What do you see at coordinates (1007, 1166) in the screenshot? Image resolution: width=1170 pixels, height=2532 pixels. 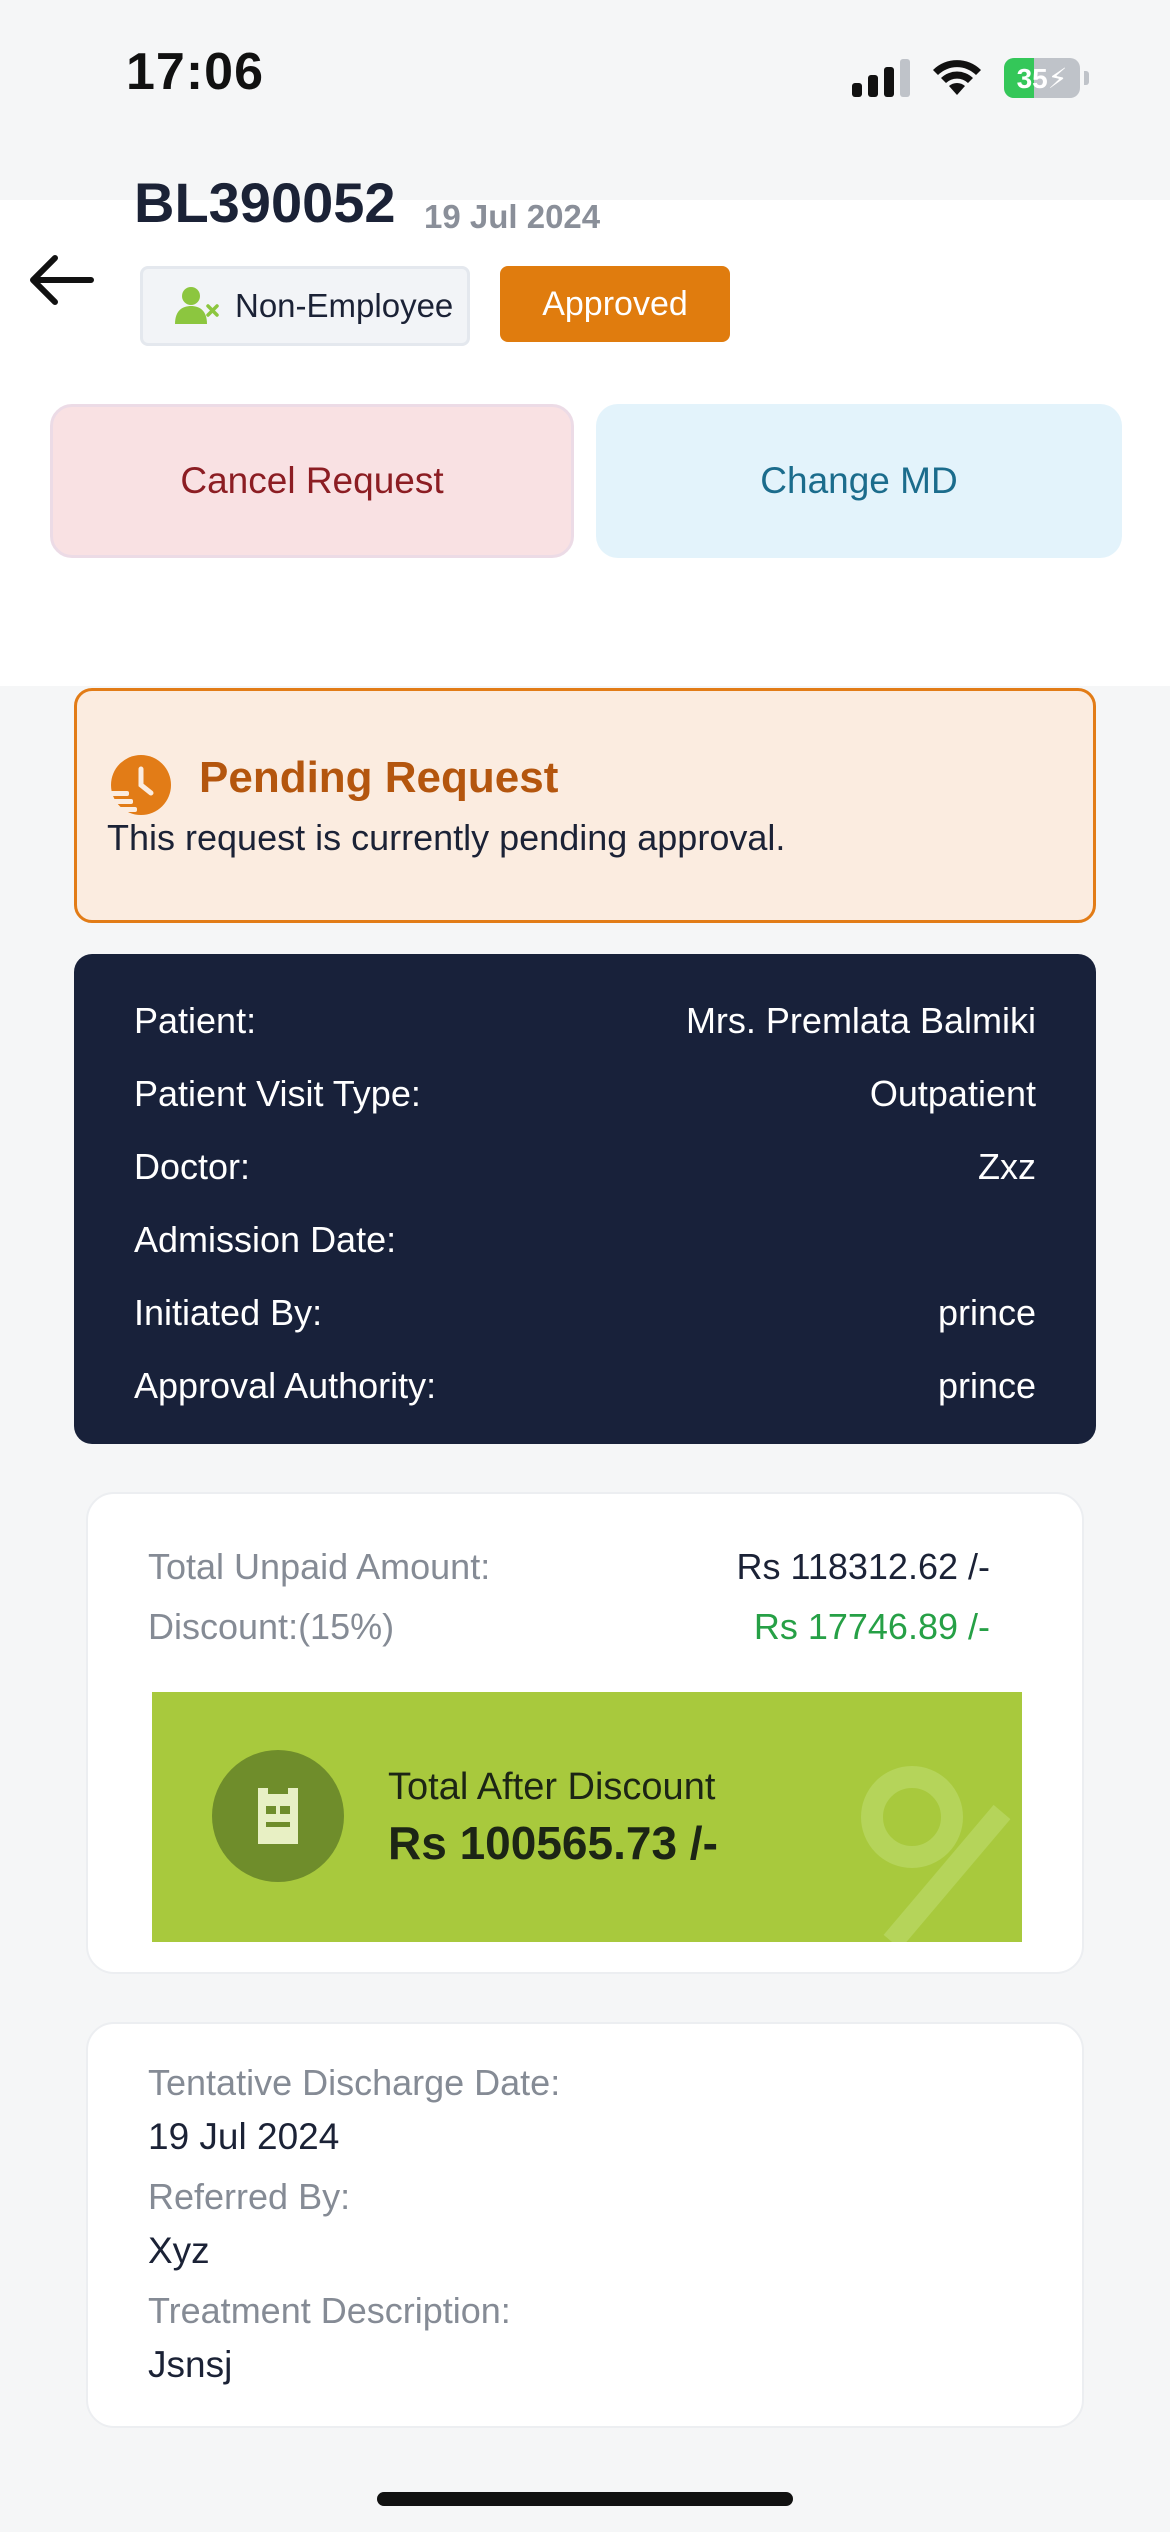 I see `info-value: Zxz` at bounding box center [1007, 1166].